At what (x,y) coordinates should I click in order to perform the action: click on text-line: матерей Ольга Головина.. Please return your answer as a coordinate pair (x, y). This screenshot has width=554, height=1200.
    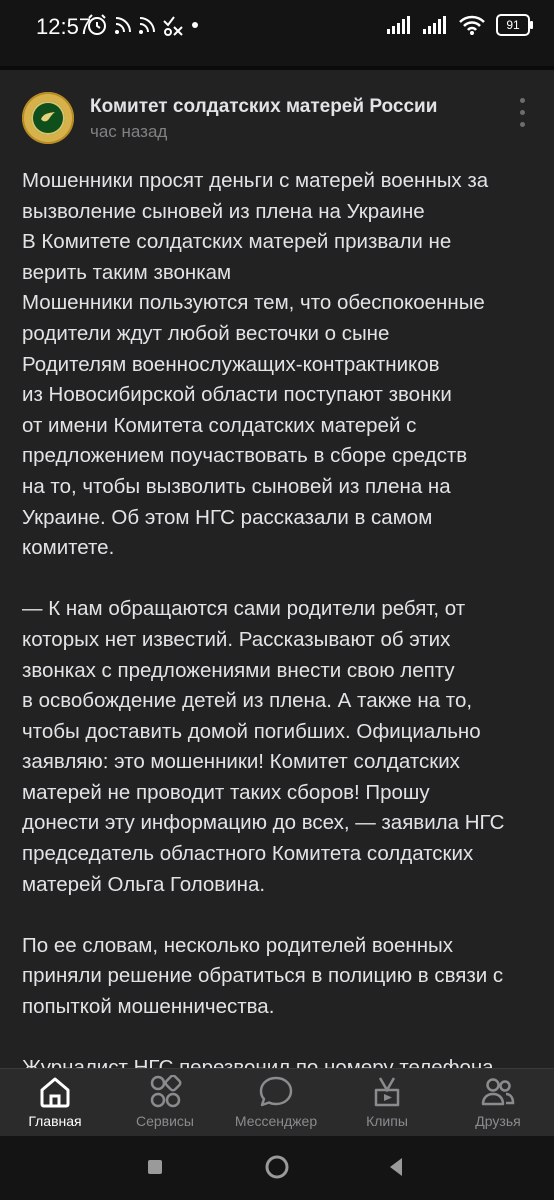
    Looking at the image, I should click on (144, 884).